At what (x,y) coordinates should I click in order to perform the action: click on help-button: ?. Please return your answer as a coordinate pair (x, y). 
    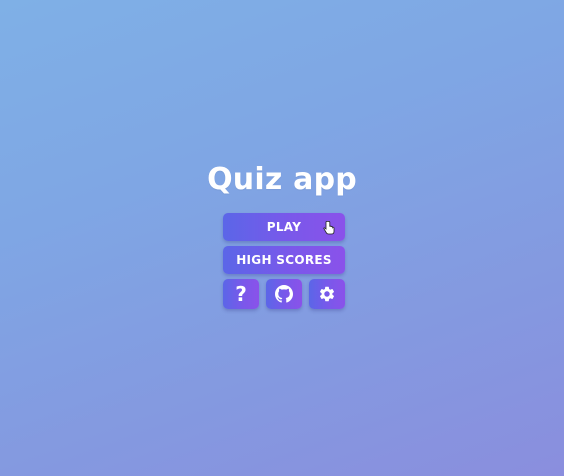
    Looking at the image, I should click on (241, 294).